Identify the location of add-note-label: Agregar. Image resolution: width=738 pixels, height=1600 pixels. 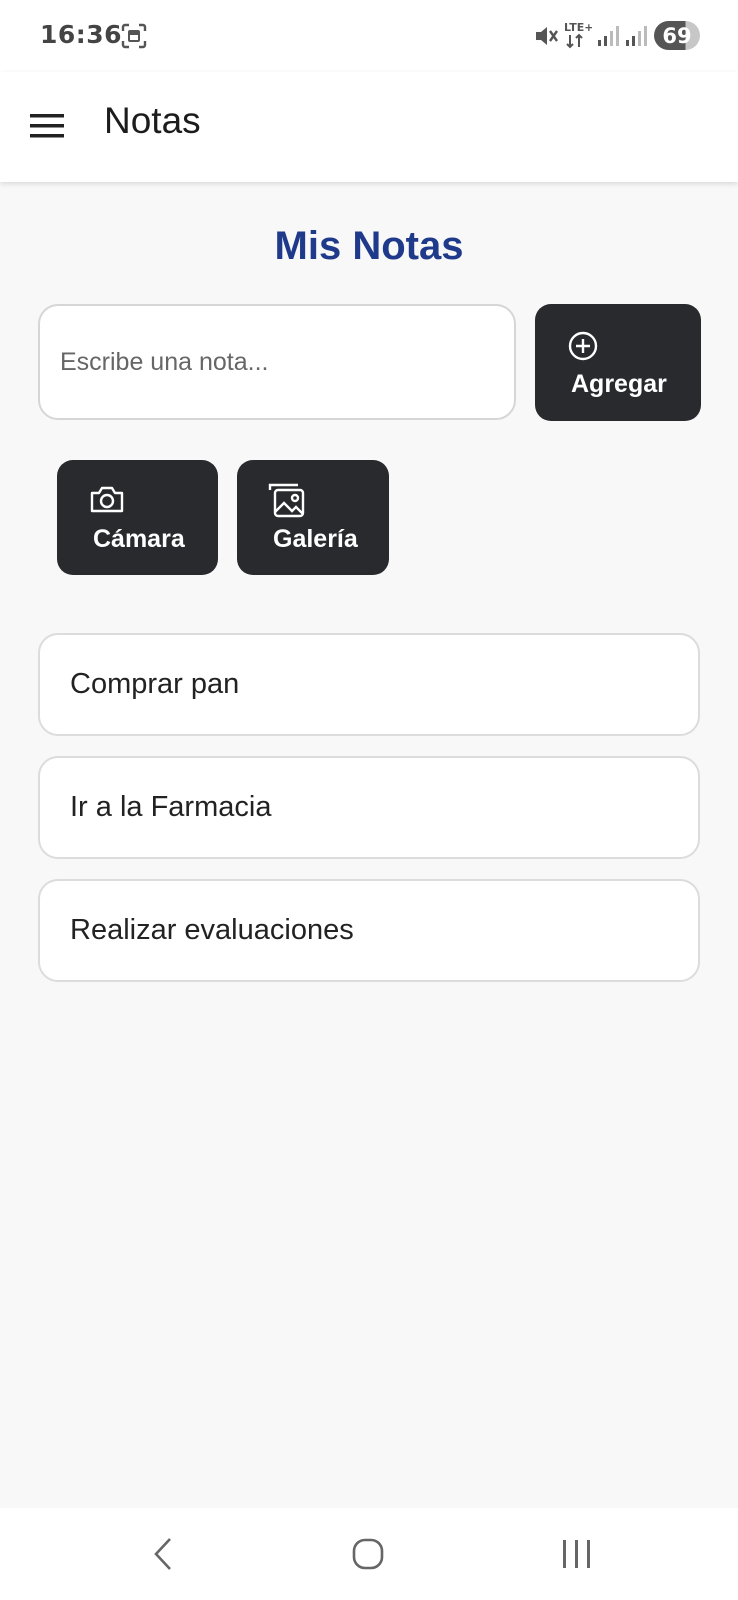
(619, 384).